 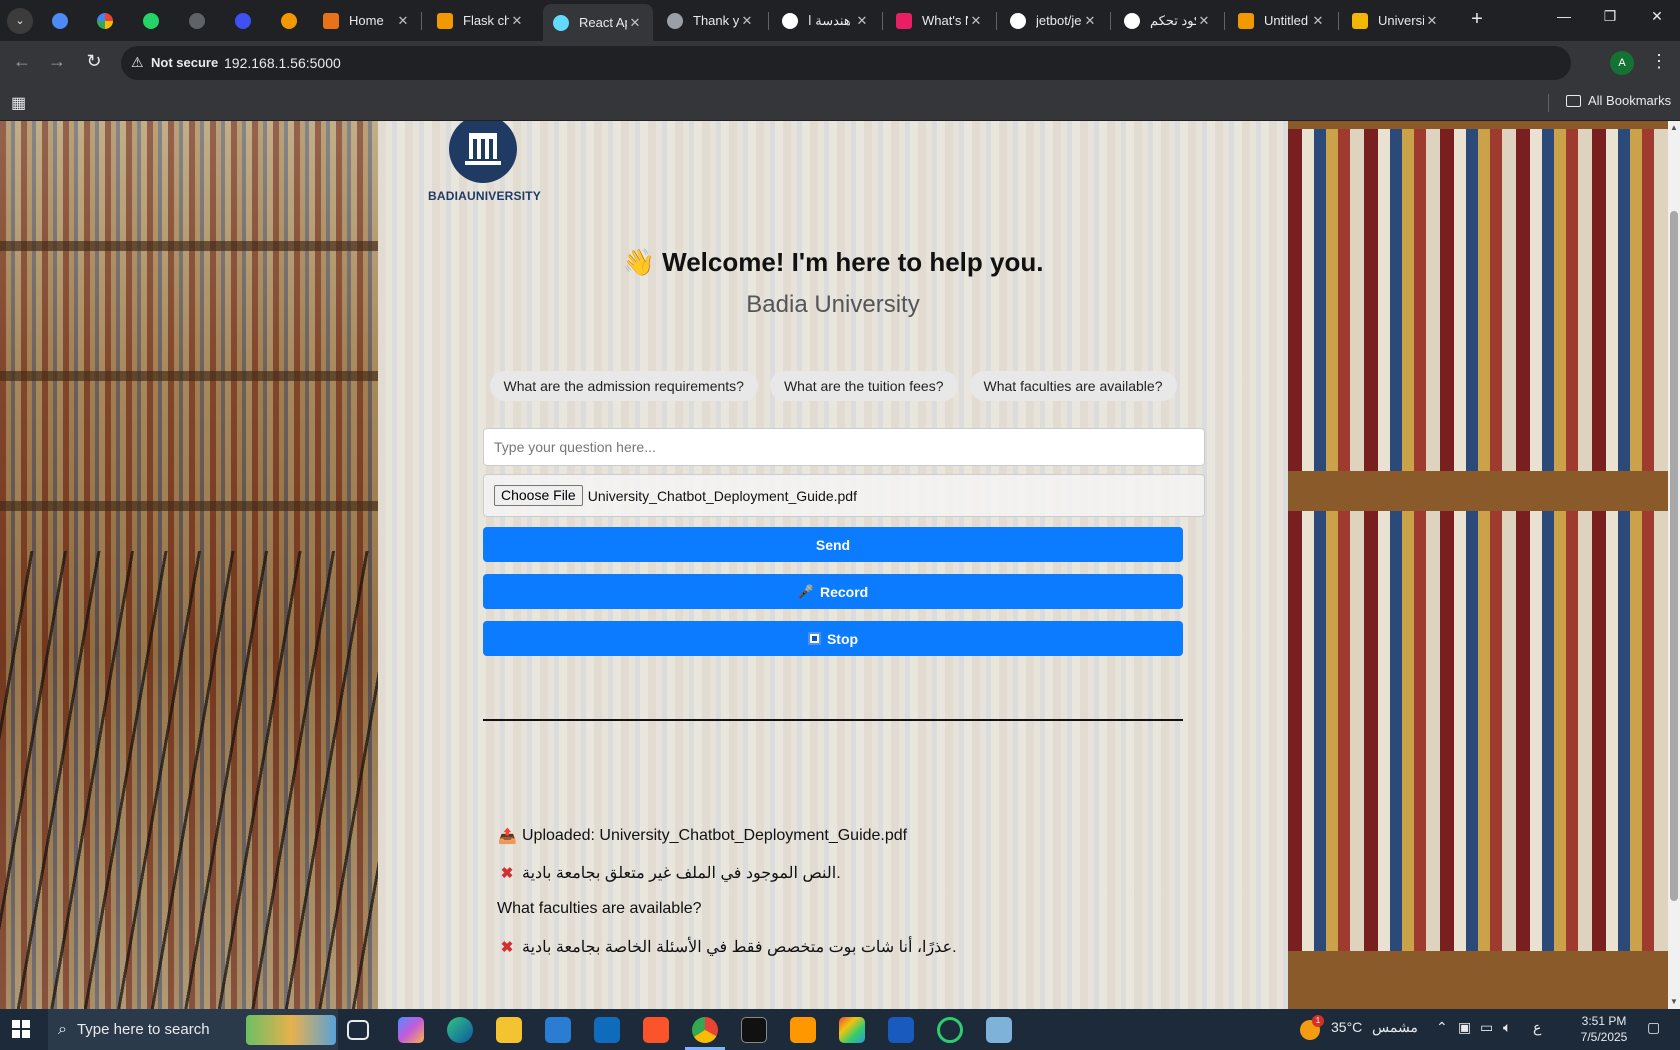 I want to click on tab-title: React Ap, so click(x=603, y=22).